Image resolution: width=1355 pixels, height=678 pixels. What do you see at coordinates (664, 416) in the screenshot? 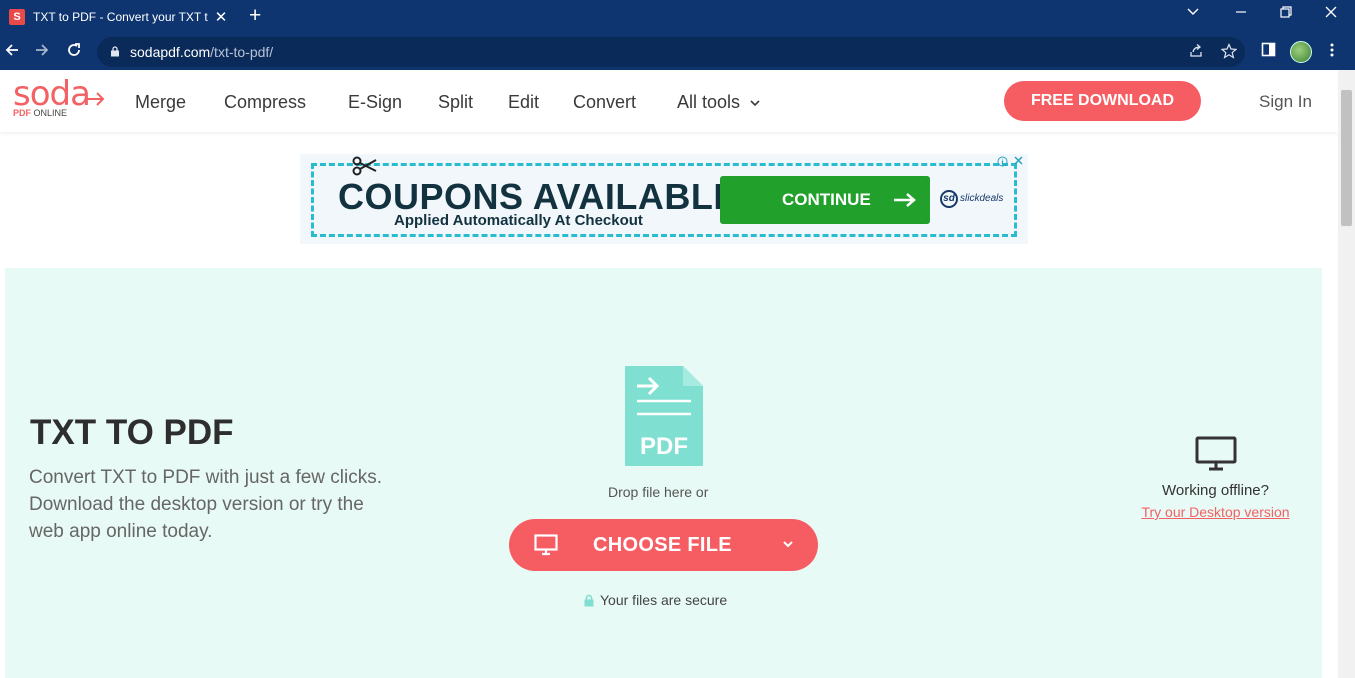
I see `pdf-file-icon: PDF` at bounding box center [664, 416].